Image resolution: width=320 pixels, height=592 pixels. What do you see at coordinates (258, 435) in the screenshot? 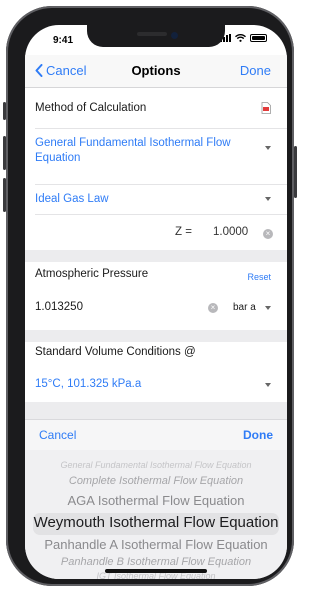
I see `picker-done-button: Done` at bounding box center [258, 435].